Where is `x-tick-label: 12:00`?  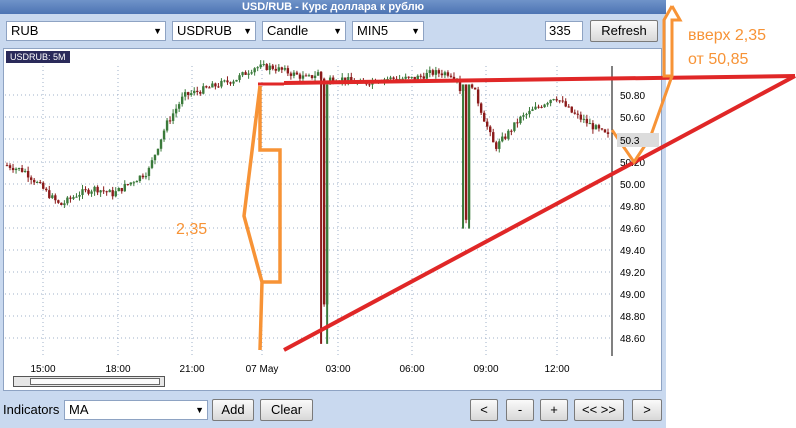 x-tick-label: 12:00 is located at coordinates (556, 369).